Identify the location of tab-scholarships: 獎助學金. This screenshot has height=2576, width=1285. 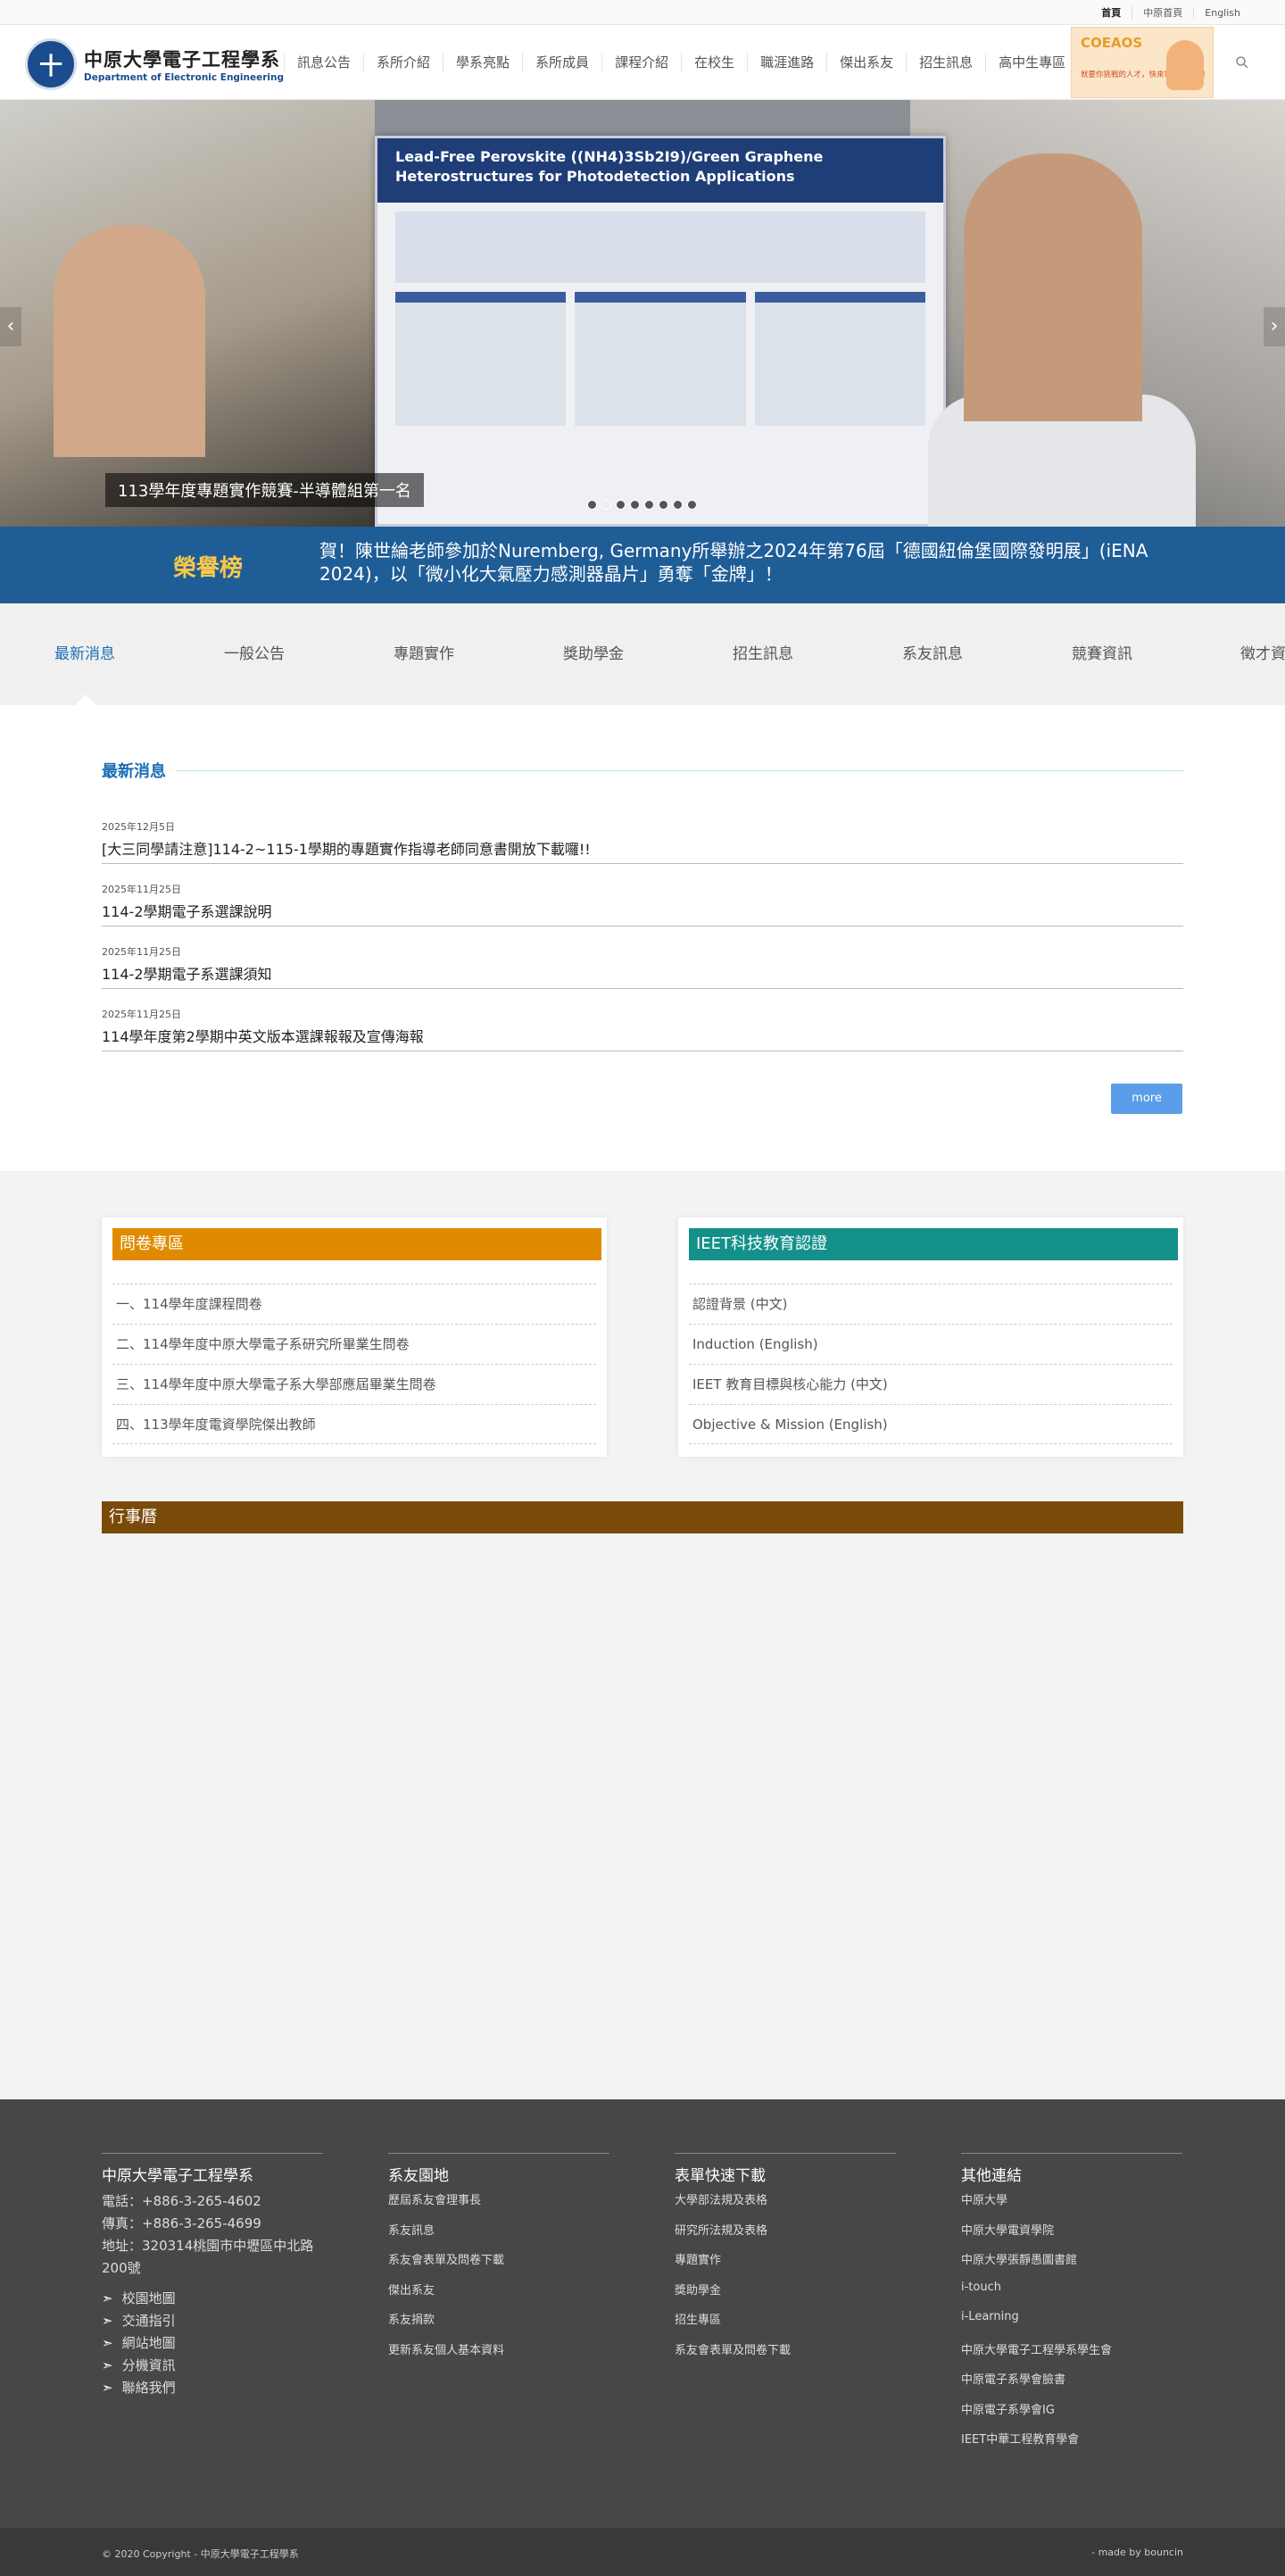
(593, 654).